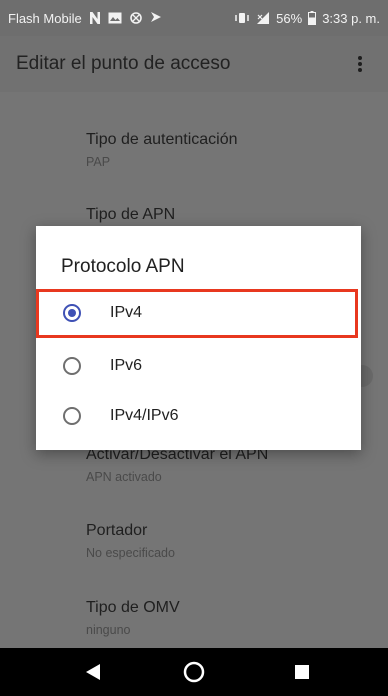 The height and width of the screenshot is (696, 388). I want to click on app-bar: Editar el punto de acceso, so click(194, 64).